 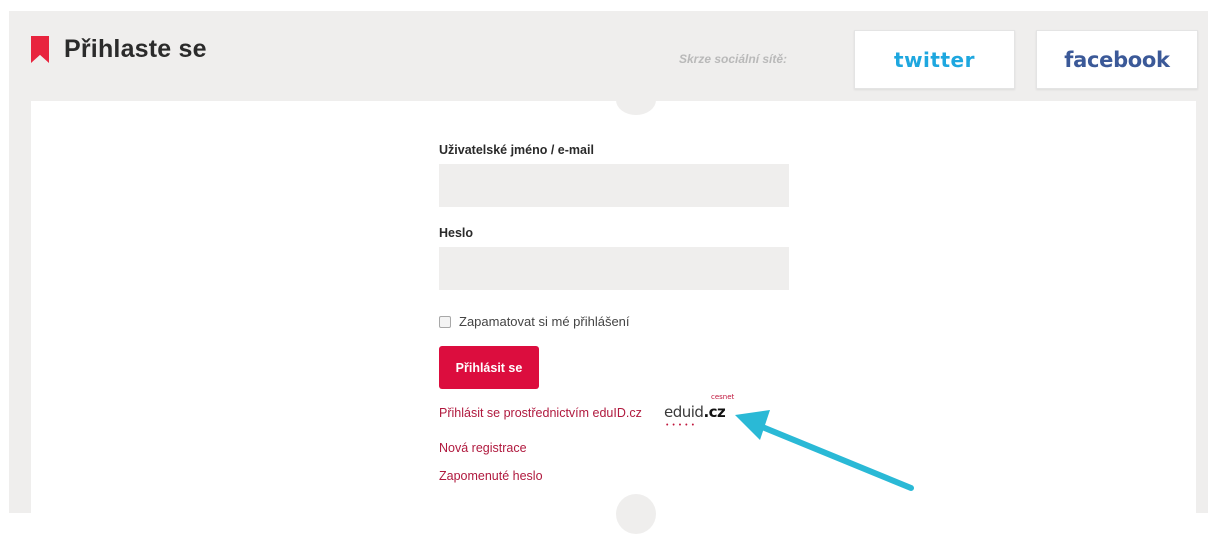 What do you see at coordinates (445, 321) in the screenshot?
I see `remember-me-checkbox` at bounding box center [445, 321].